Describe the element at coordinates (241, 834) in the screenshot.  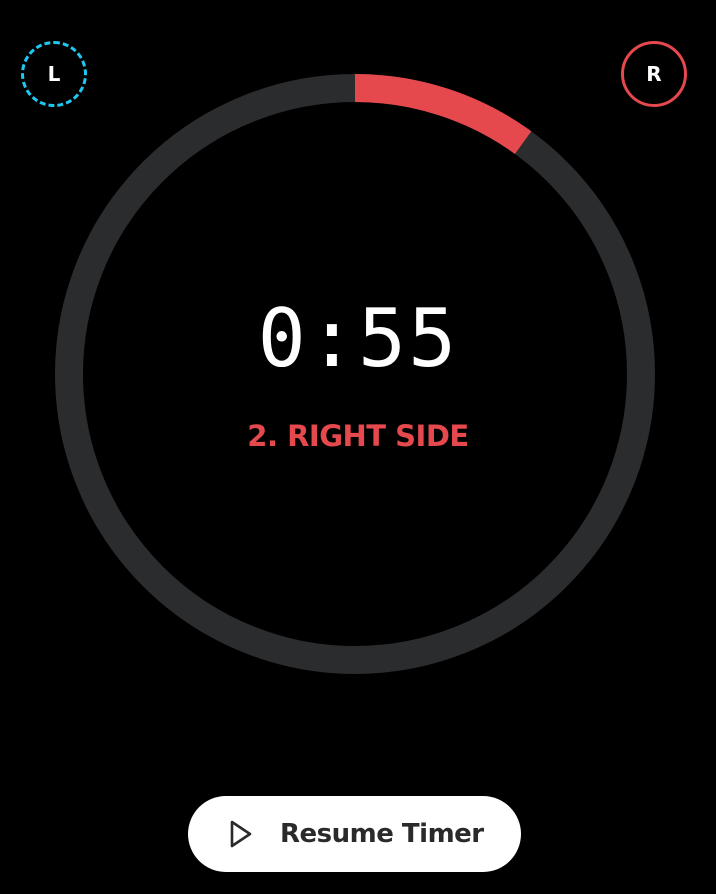
I see `play-icon` at that location.